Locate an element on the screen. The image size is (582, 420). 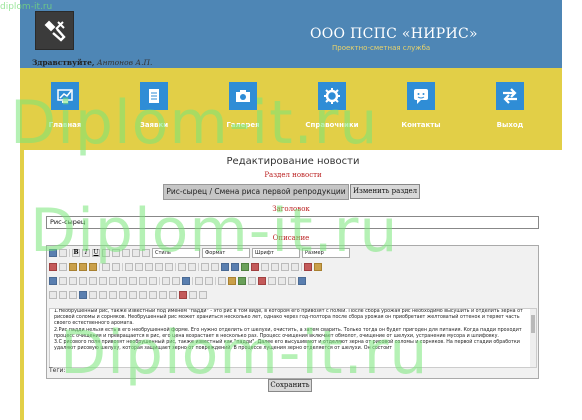
underline-button: U is located at coordinates (96, 253).